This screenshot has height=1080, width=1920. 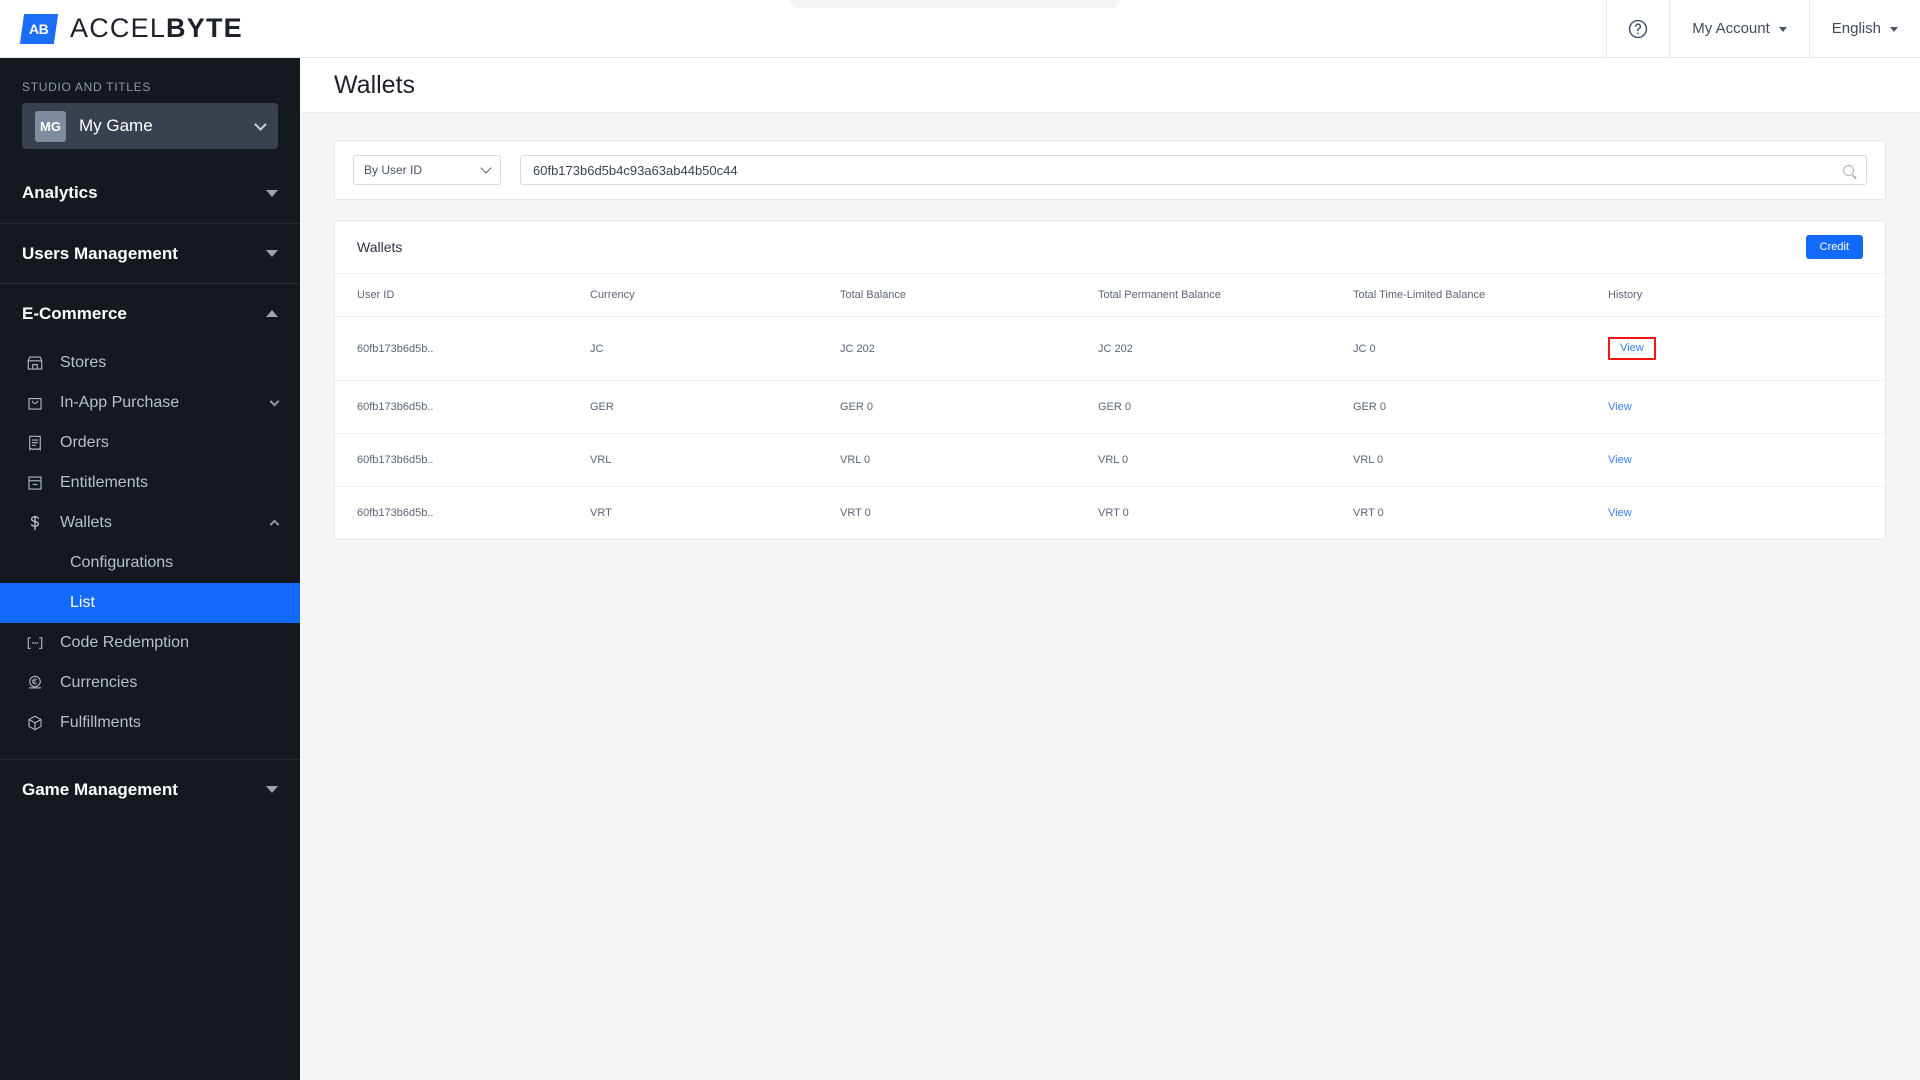 I want to click on language-menu: English, so click(x=1864, y=29).